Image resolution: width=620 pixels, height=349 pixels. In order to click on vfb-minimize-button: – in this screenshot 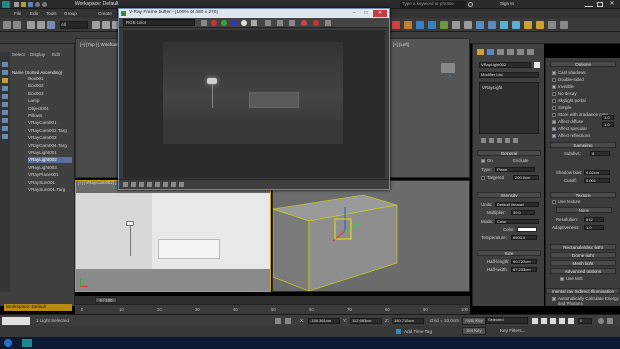, I will do `click(354, 13)`.